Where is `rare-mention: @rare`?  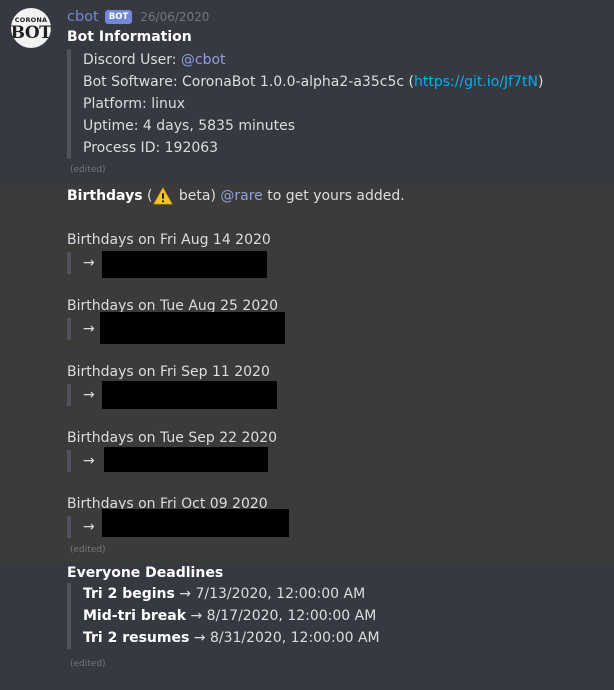
rare-mention: @rare is located at coordinates (241, 196).